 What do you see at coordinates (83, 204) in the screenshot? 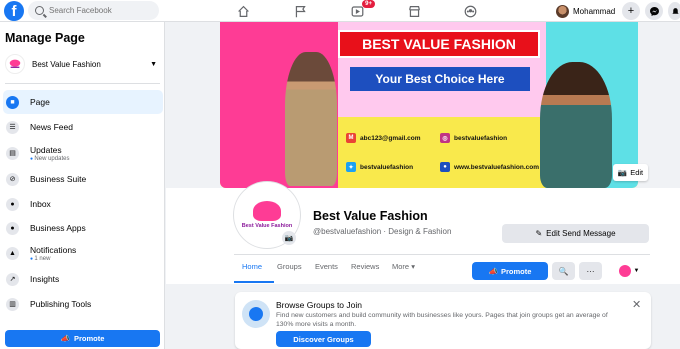
I see `sidebar-item-inbox: ● Inbox` at bounding box center [83, 204].